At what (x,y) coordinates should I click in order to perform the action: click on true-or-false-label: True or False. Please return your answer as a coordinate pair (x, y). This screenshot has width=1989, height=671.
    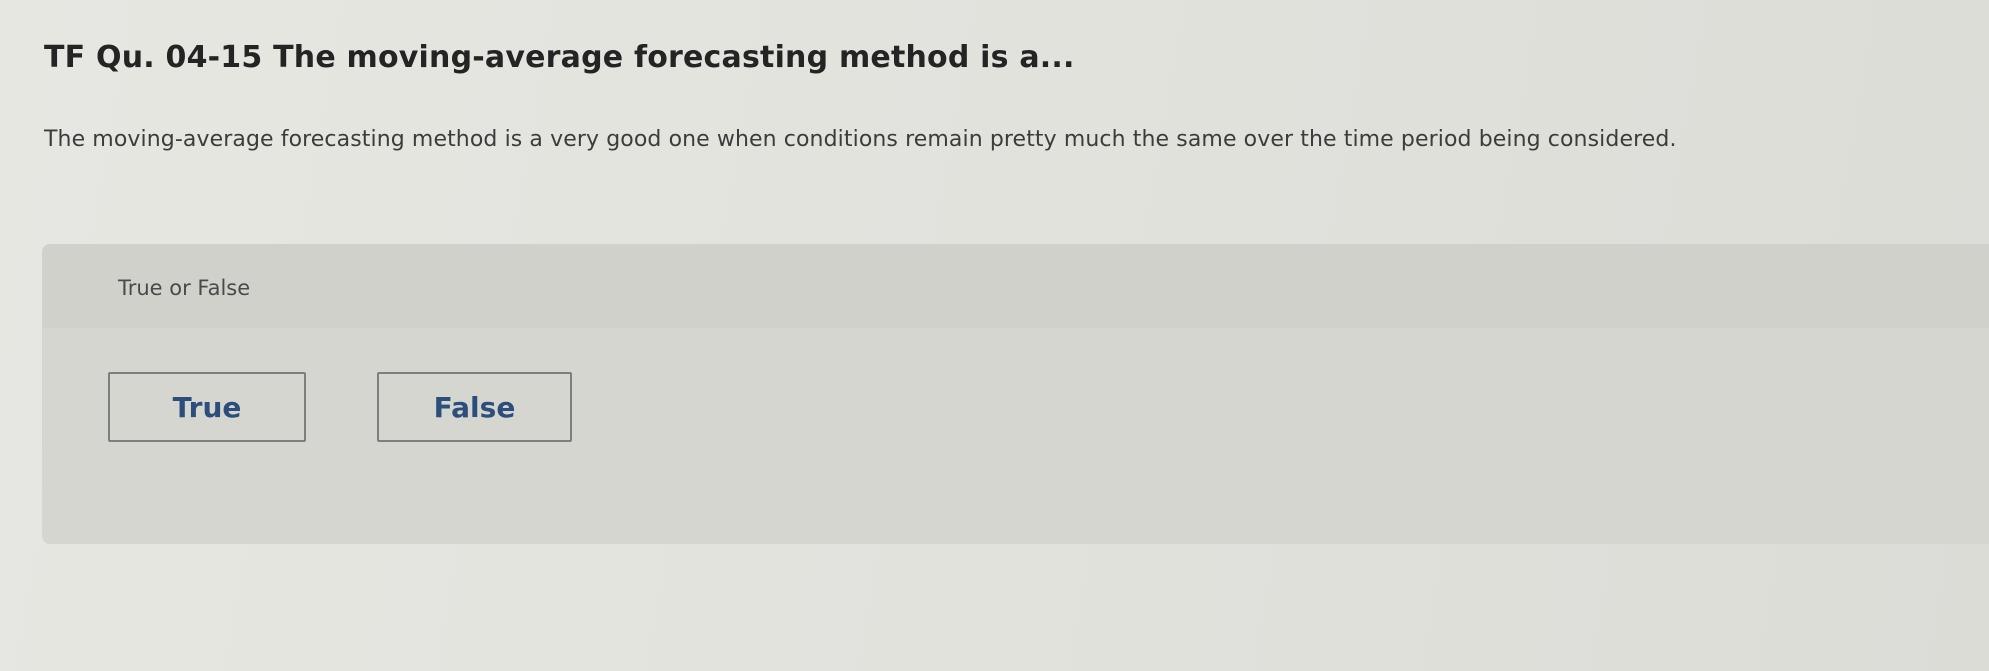
    Looking at the image, I should click on (184, 288).